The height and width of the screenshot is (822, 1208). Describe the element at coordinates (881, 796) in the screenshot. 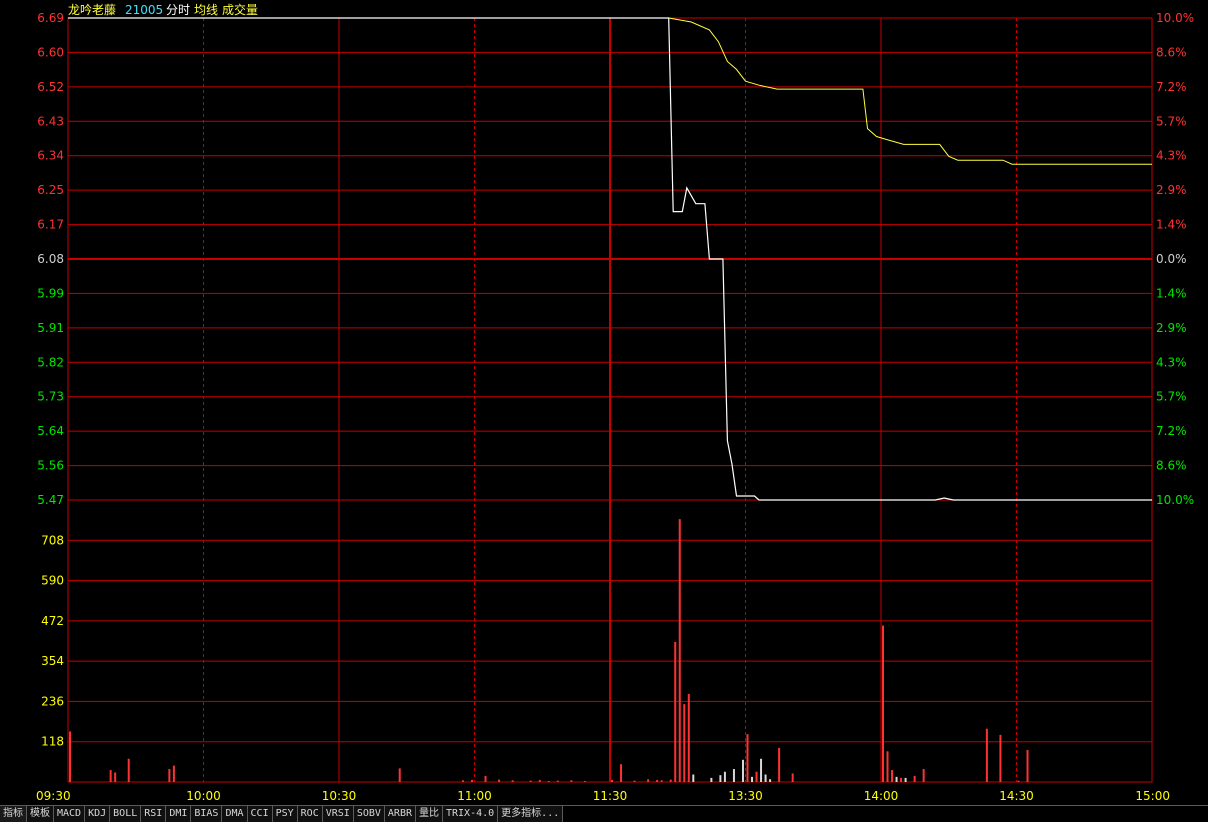

I see `time-tick-label: 14:00` at that location.